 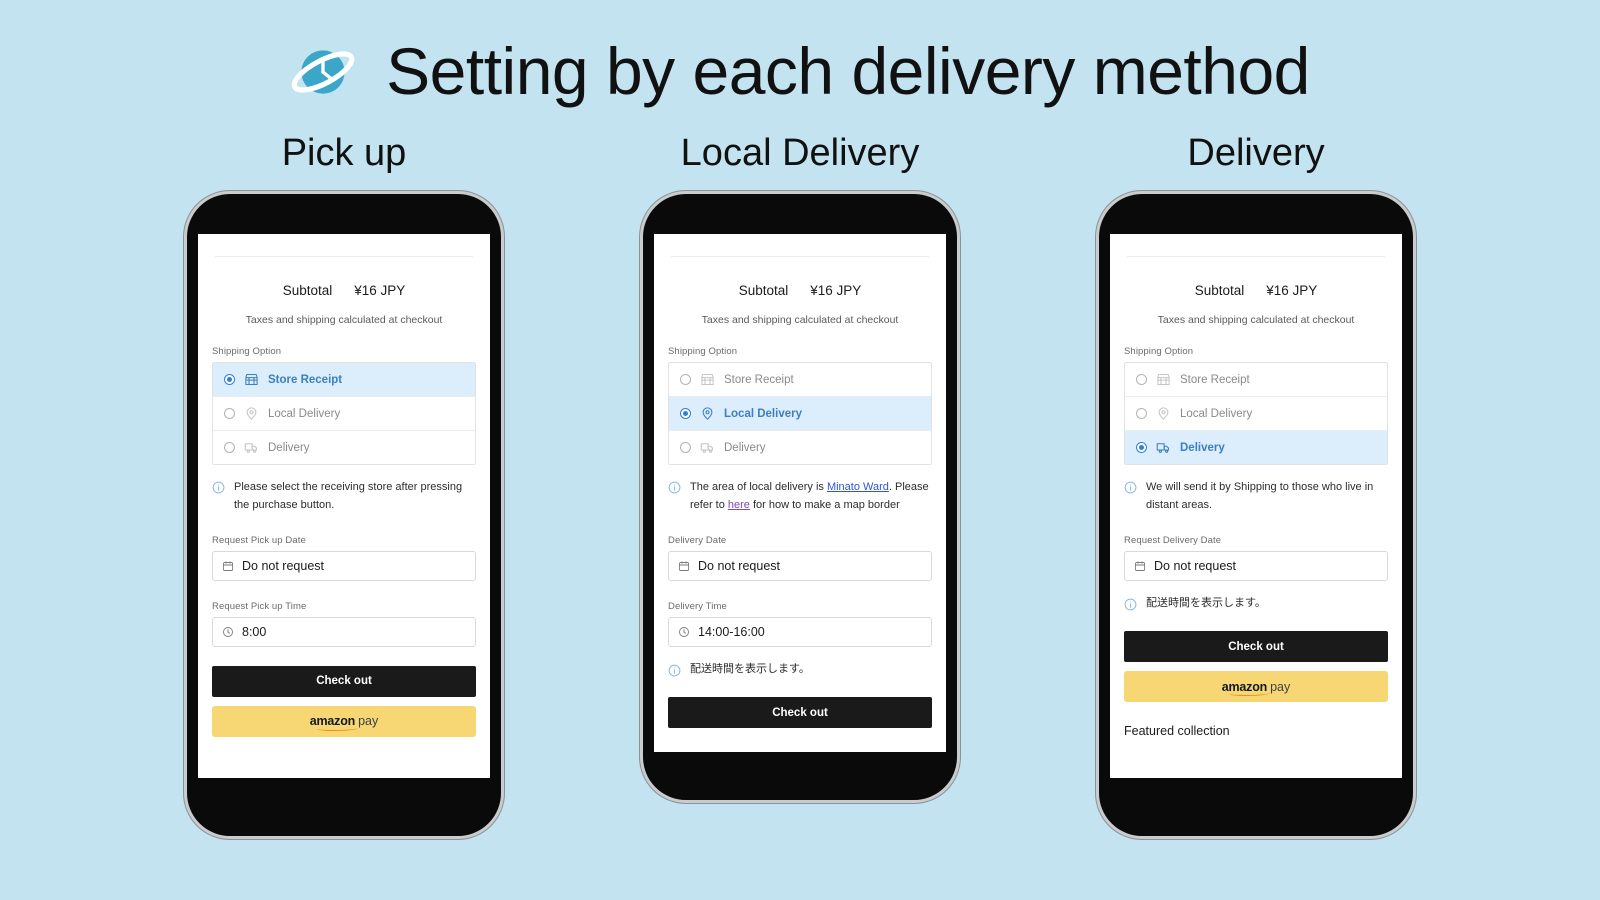 I want to click on page-title: Setting by each delivery method, so click(x=848, y=71).